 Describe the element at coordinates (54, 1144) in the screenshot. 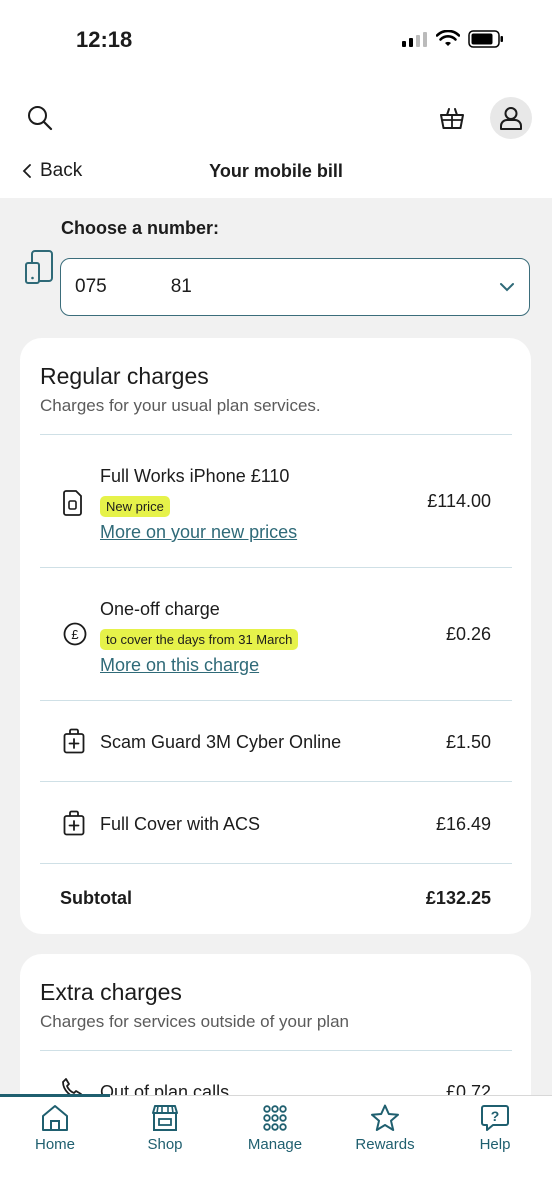

I see `tab-label: Home` at that location.